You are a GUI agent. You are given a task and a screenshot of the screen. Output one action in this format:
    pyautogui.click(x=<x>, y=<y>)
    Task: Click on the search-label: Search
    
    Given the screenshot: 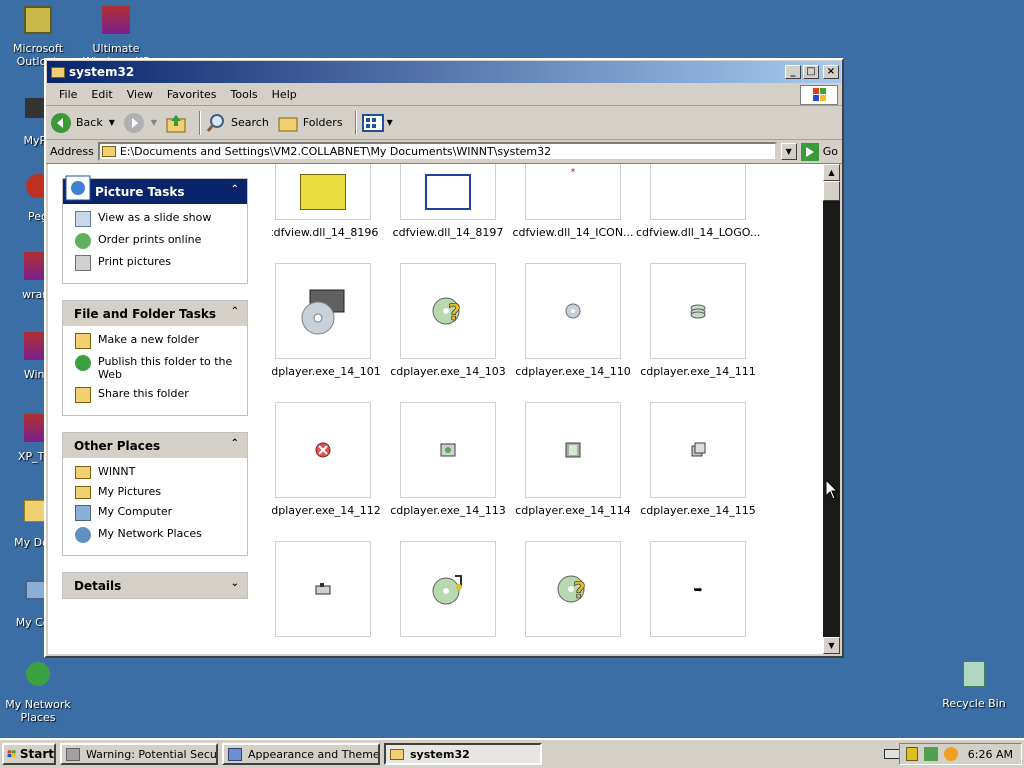 What is the action you would take?
    pyautogui.click(x=250, y=122)
    